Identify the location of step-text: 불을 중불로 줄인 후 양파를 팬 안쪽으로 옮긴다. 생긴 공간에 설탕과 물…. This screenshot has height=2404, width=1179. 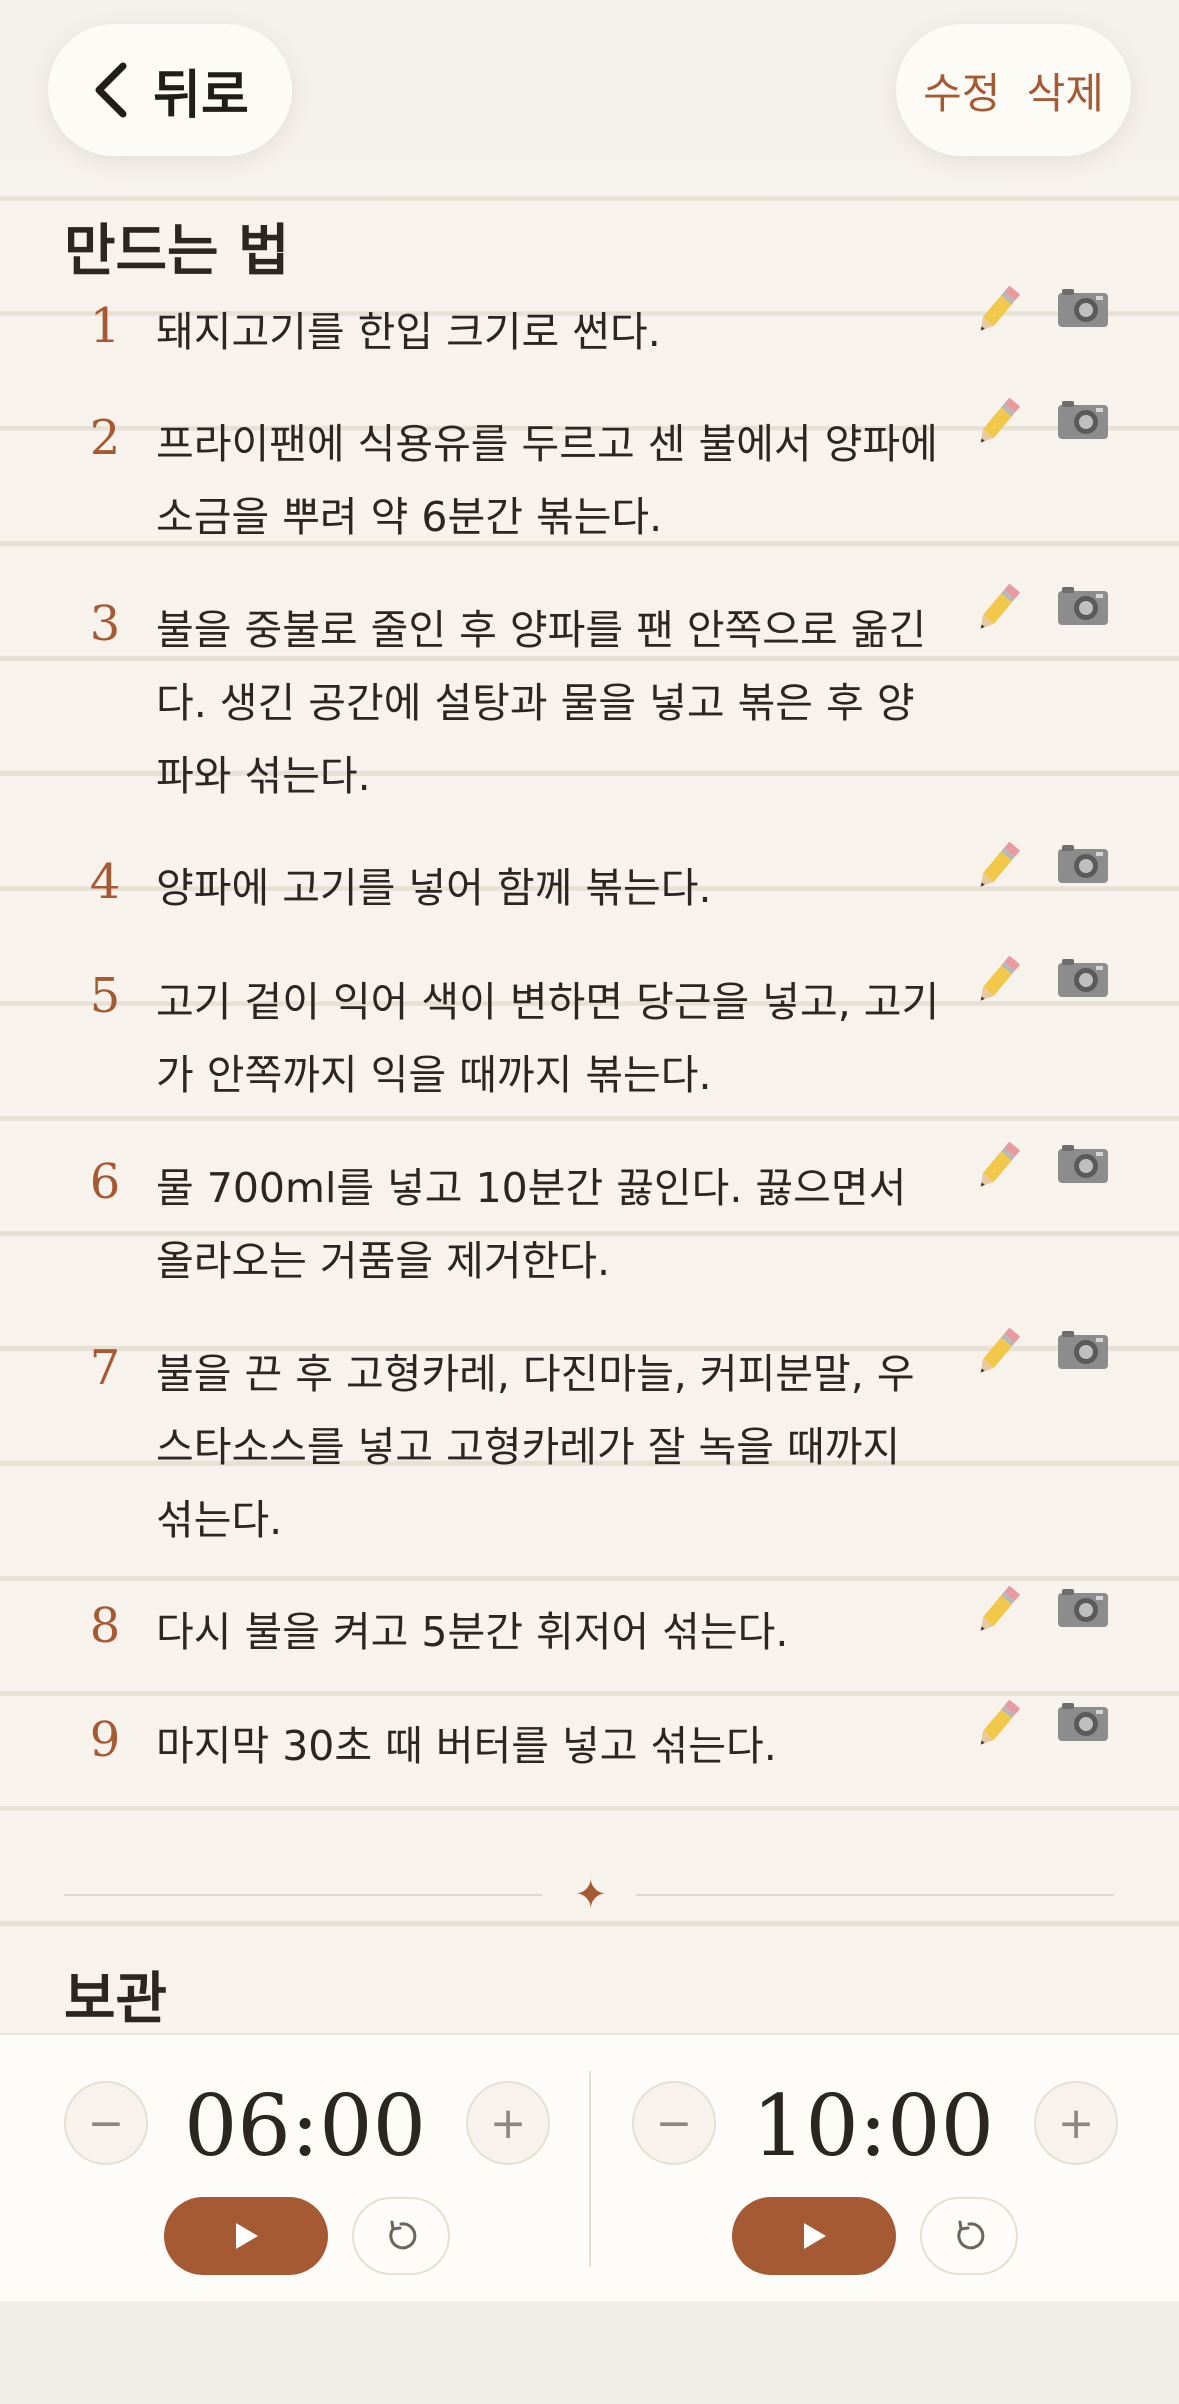
(541, 703).